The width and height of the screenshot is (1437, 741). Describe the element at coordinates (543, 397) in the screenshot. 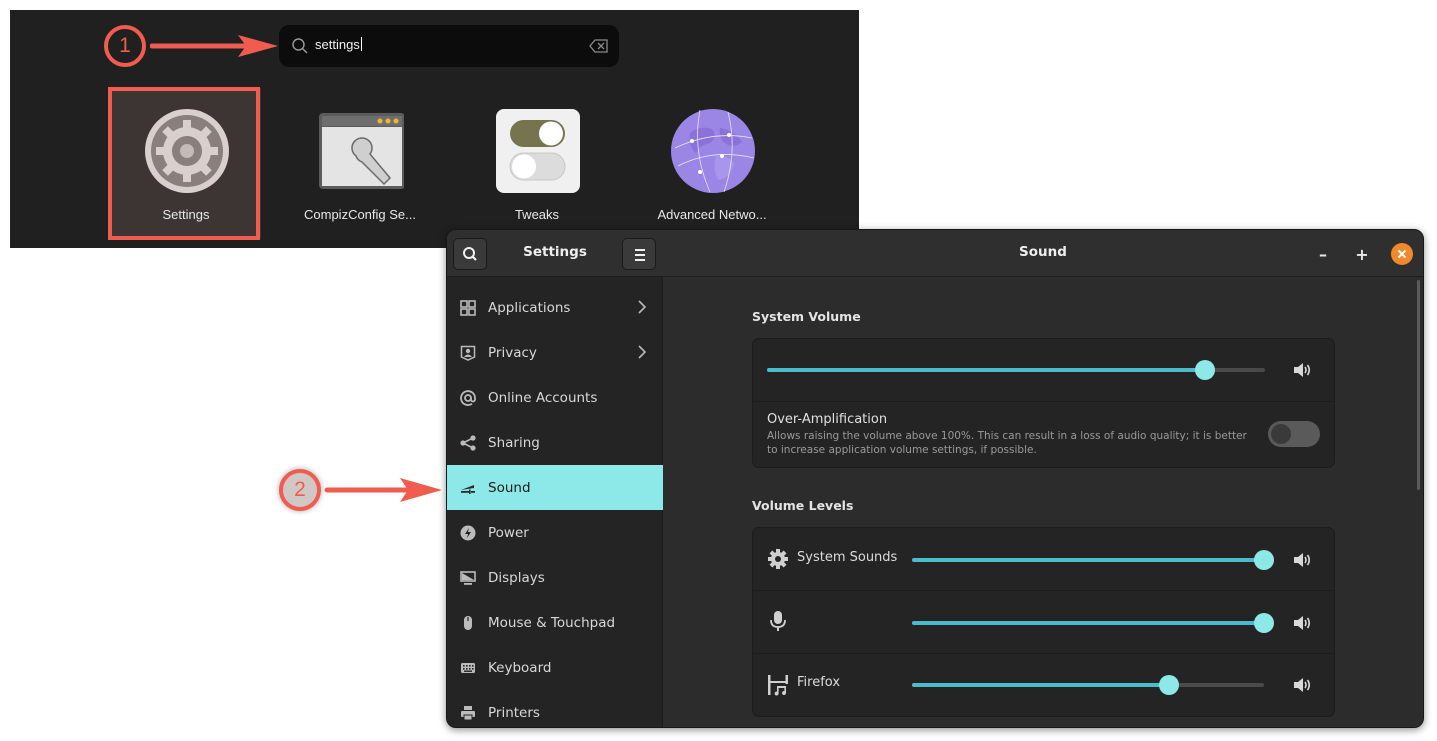

I see `sidebar-item-label: Online Accounts` at that location.